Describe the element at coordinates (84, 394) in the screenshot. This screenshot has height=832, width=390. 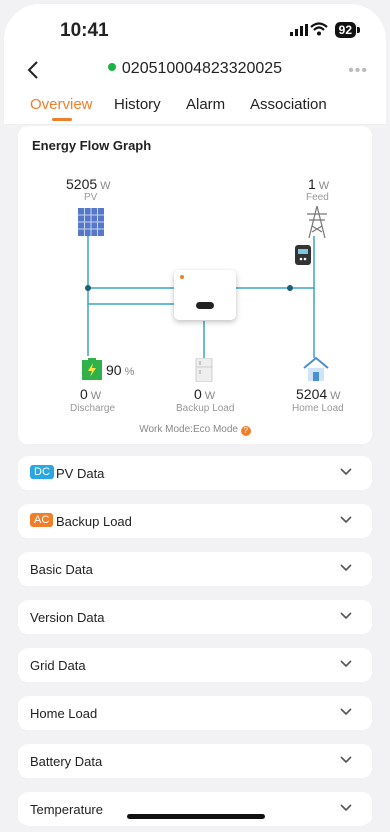
I see `battery-power-value: 0` at that location.